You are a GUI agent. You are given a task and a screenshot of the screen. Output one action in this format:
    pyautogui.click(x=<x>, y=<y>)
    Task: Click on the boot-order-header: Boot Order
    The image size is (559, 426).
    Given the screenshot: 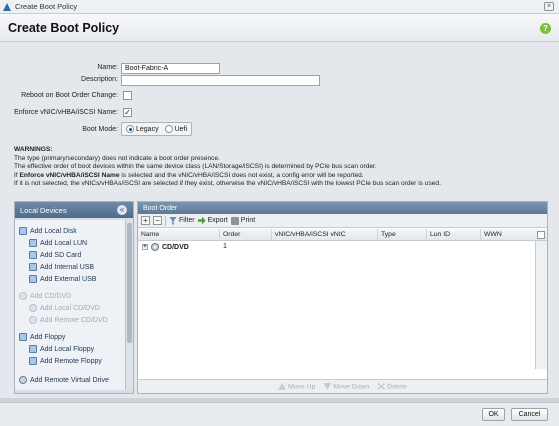 What is the action you would take?
    pyautogui.click(x=342, y=208)
    